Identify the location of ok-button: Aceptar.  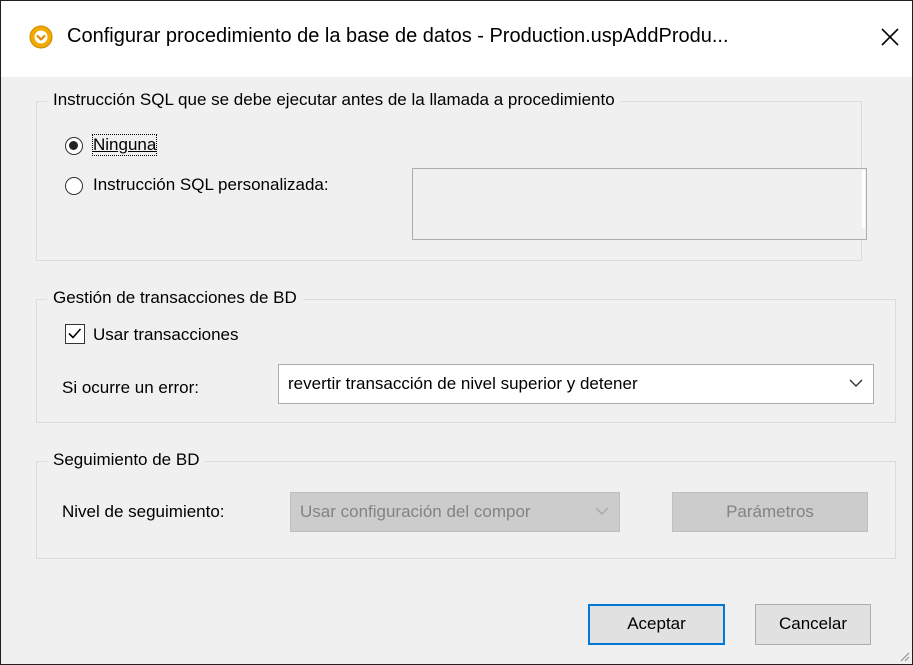
(656, 624).